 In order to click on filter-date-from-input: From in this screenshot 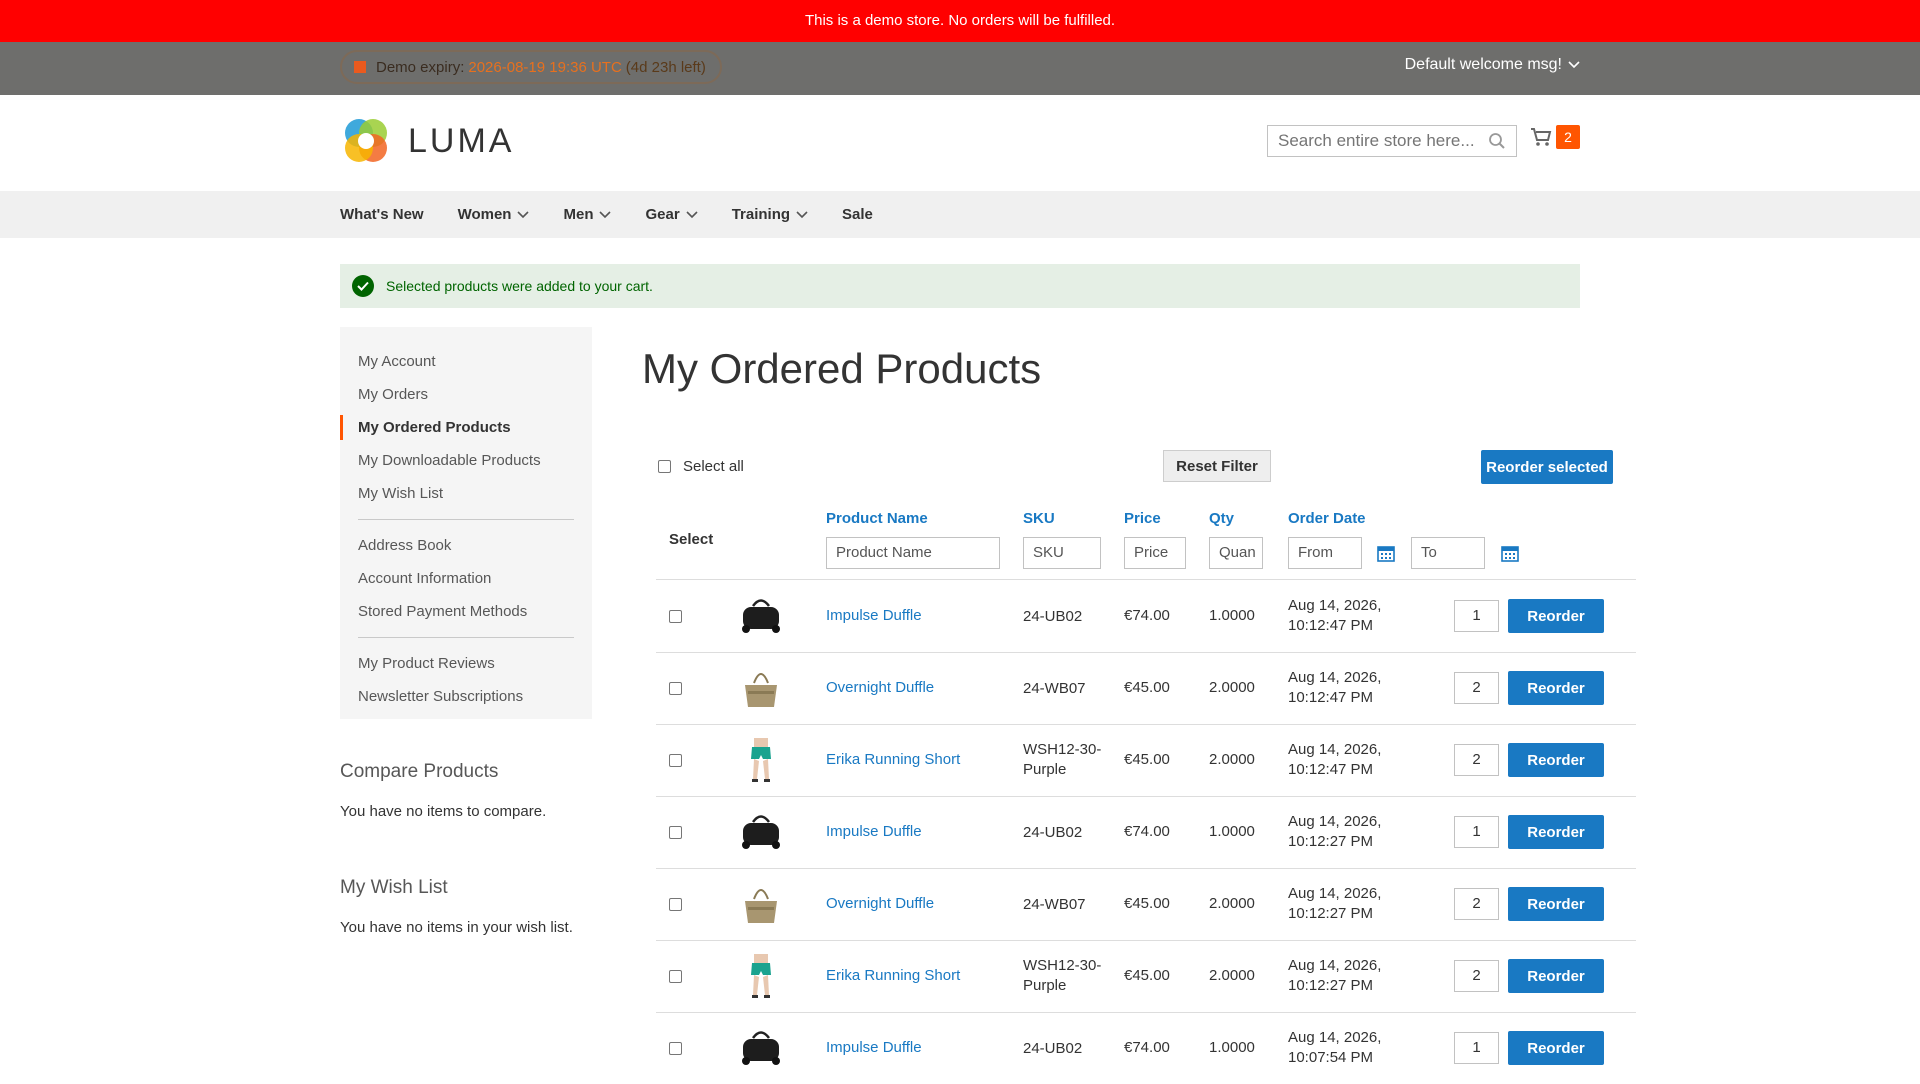, I will do `click(1325, 553)`.